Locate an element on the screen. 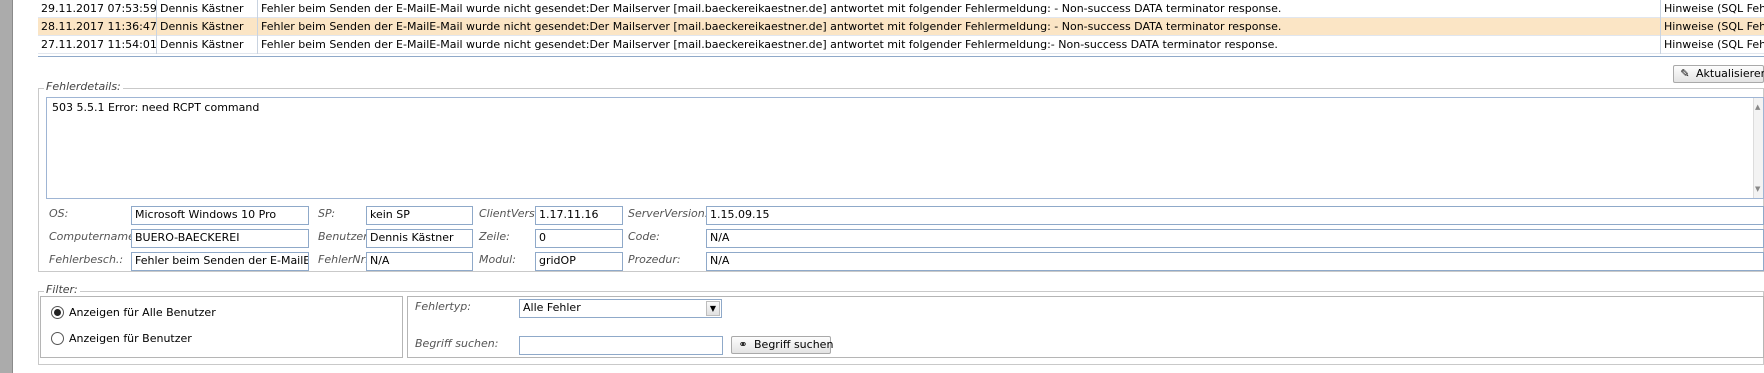 Image resolution: width=1764 pixels, height=373 pixels. code-field: N/A is located at coordinates (1235, 238).